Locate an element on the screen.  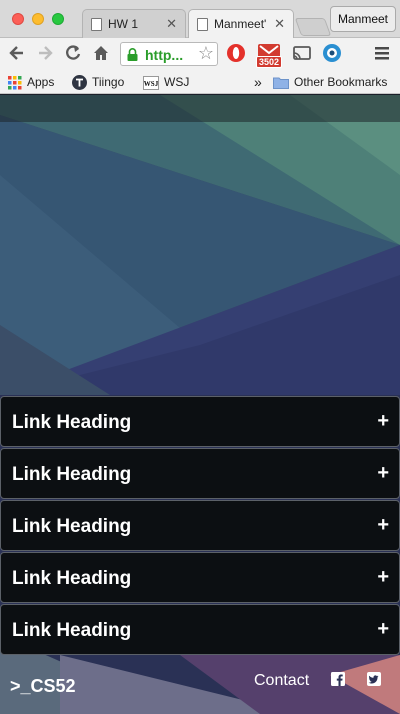
gmail-unread-badge: 3502 is located at coordinates (269, 62).